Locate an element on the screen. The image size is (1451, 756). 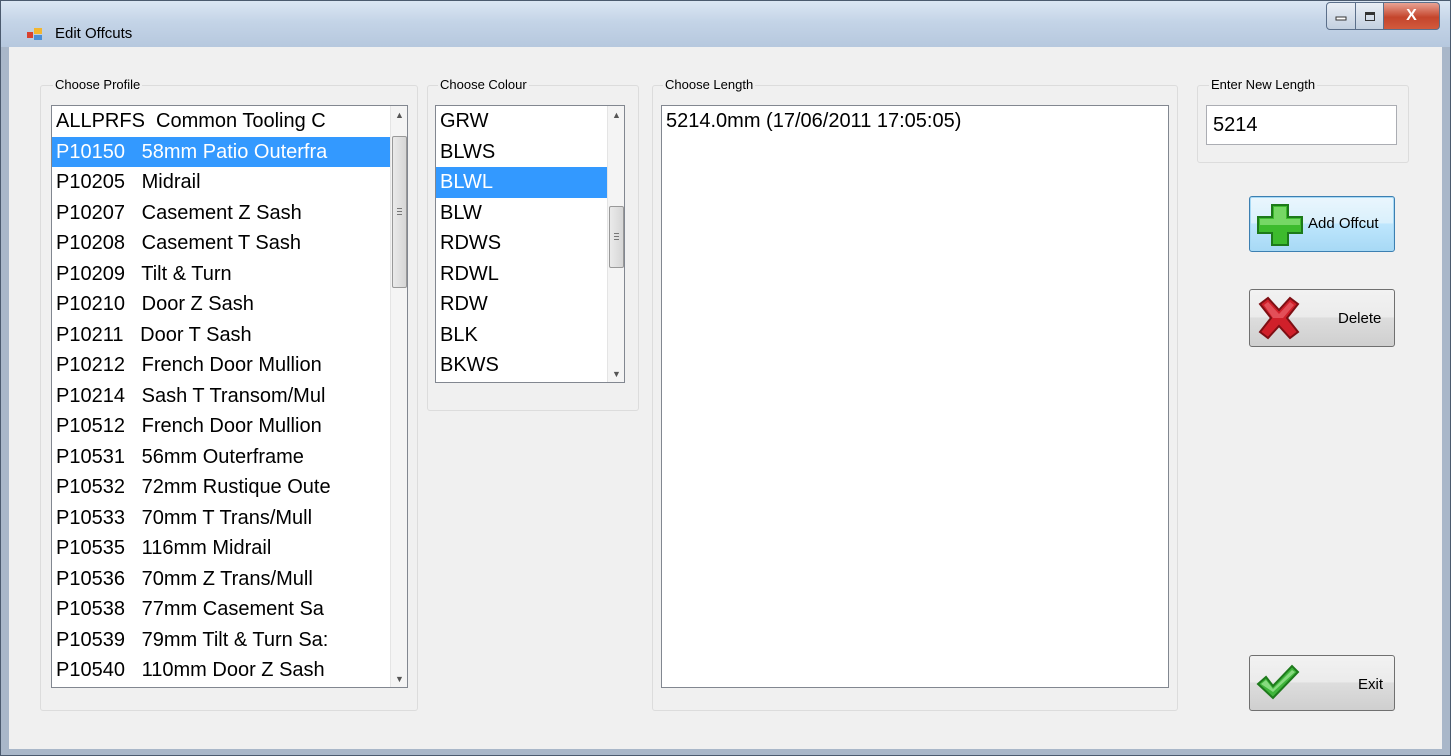
close-icon: X is located at coordinates (1411, 15).